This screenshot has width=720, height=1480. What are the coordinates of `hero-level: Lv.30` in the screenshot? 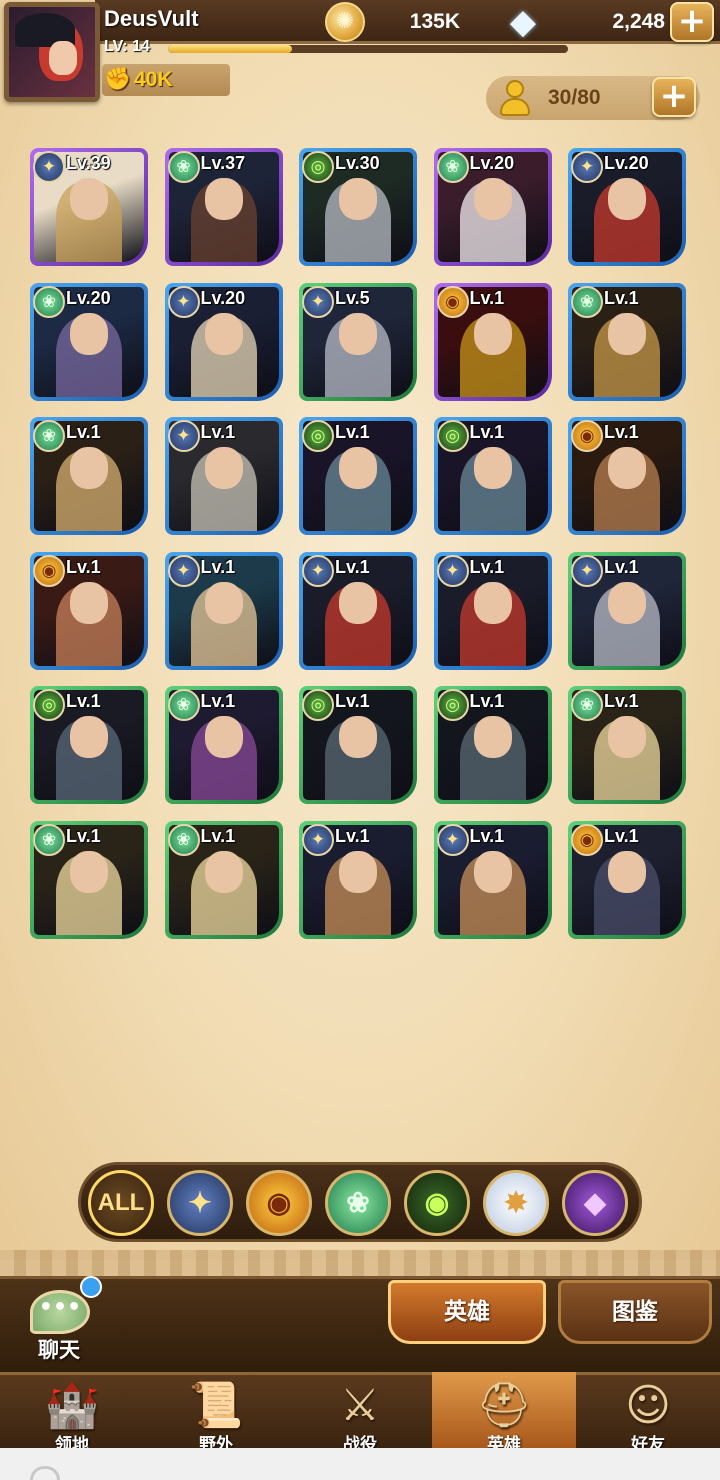 It's located at (357, 163).